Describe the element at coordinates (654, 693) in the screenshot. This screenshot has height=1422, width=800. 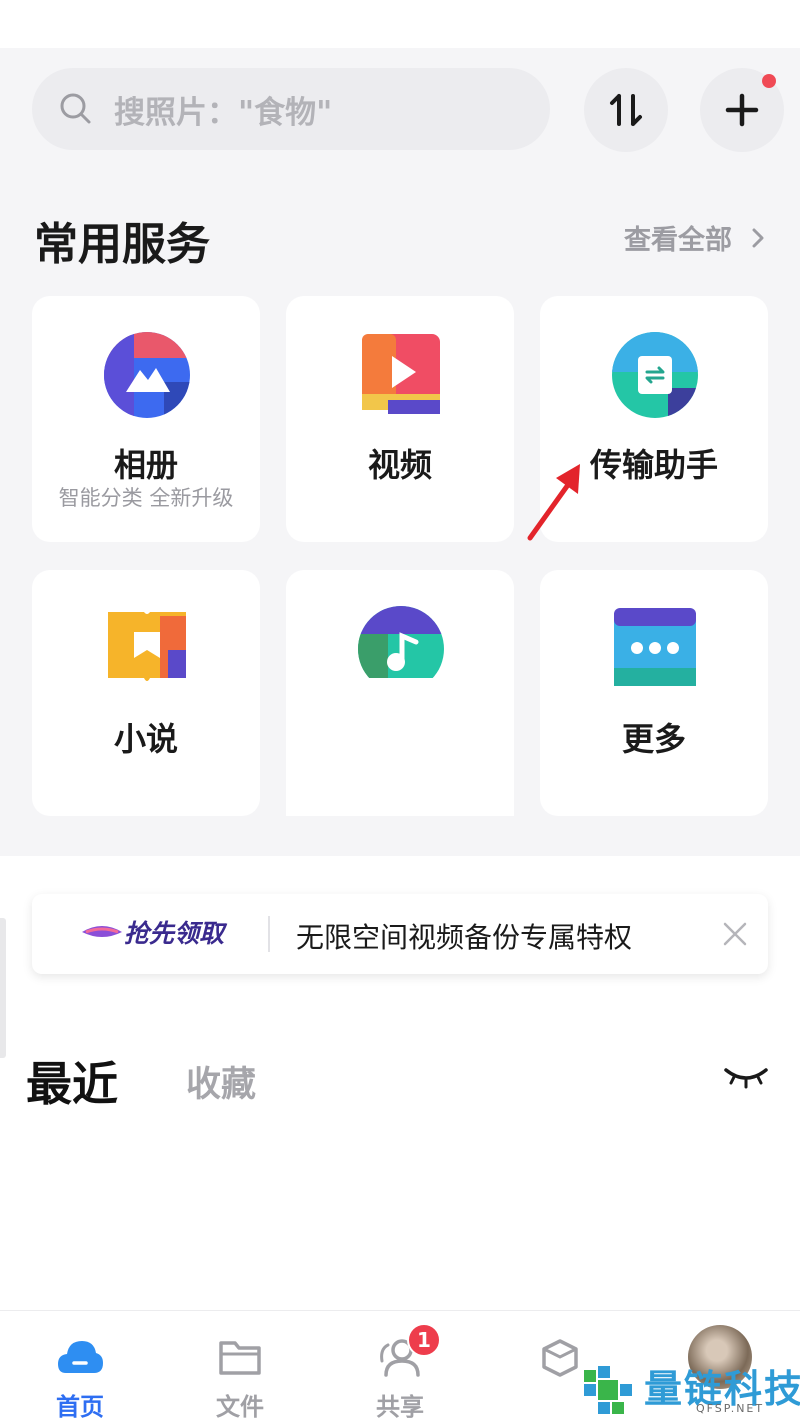
I see `service-card-more: 更多` at that location.